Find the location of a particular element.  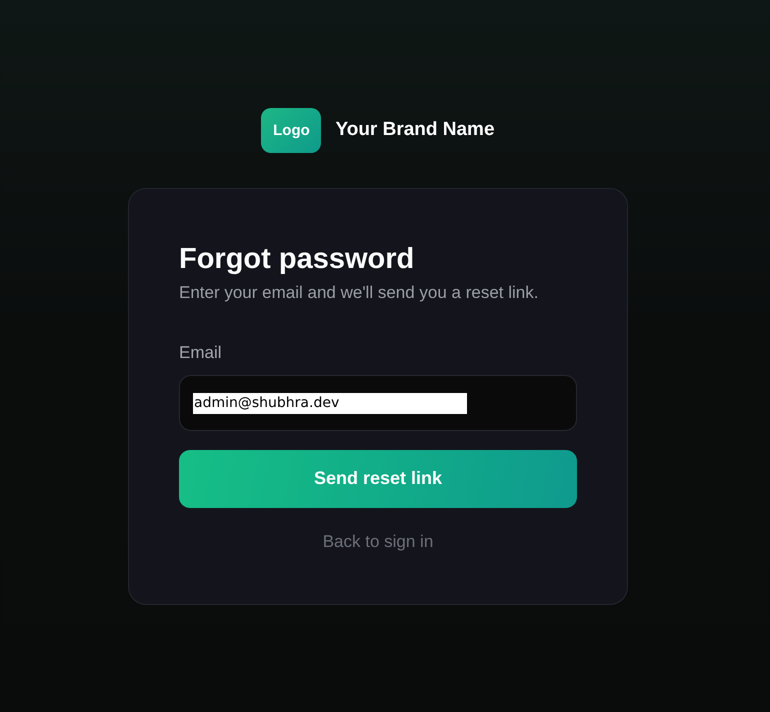

subtitle: Enter your email and we'll send you a reset link. is located at coordinates (359, 293).